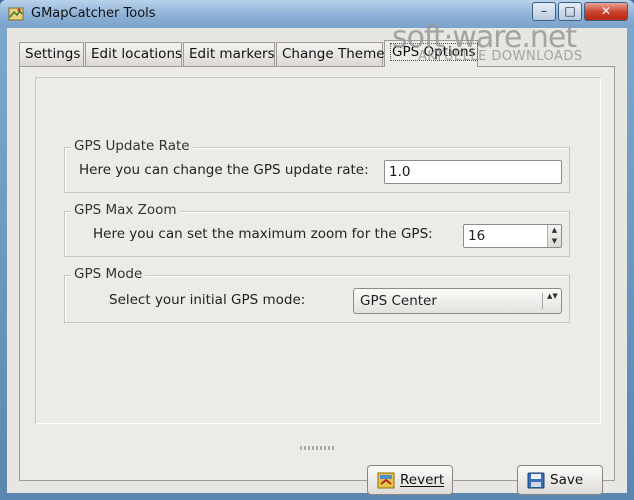 The image size is (634, 500). Describe the element at coordinates (333, 54) in the screenshot. I see `tab-label: Change Theme` at that location.